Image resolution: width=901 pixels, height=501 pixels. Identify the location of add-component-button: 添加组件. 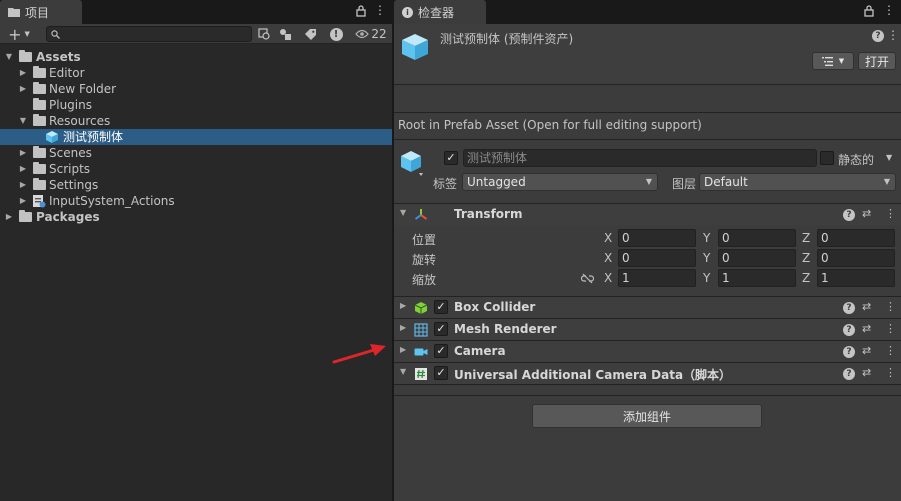
(647, 416).